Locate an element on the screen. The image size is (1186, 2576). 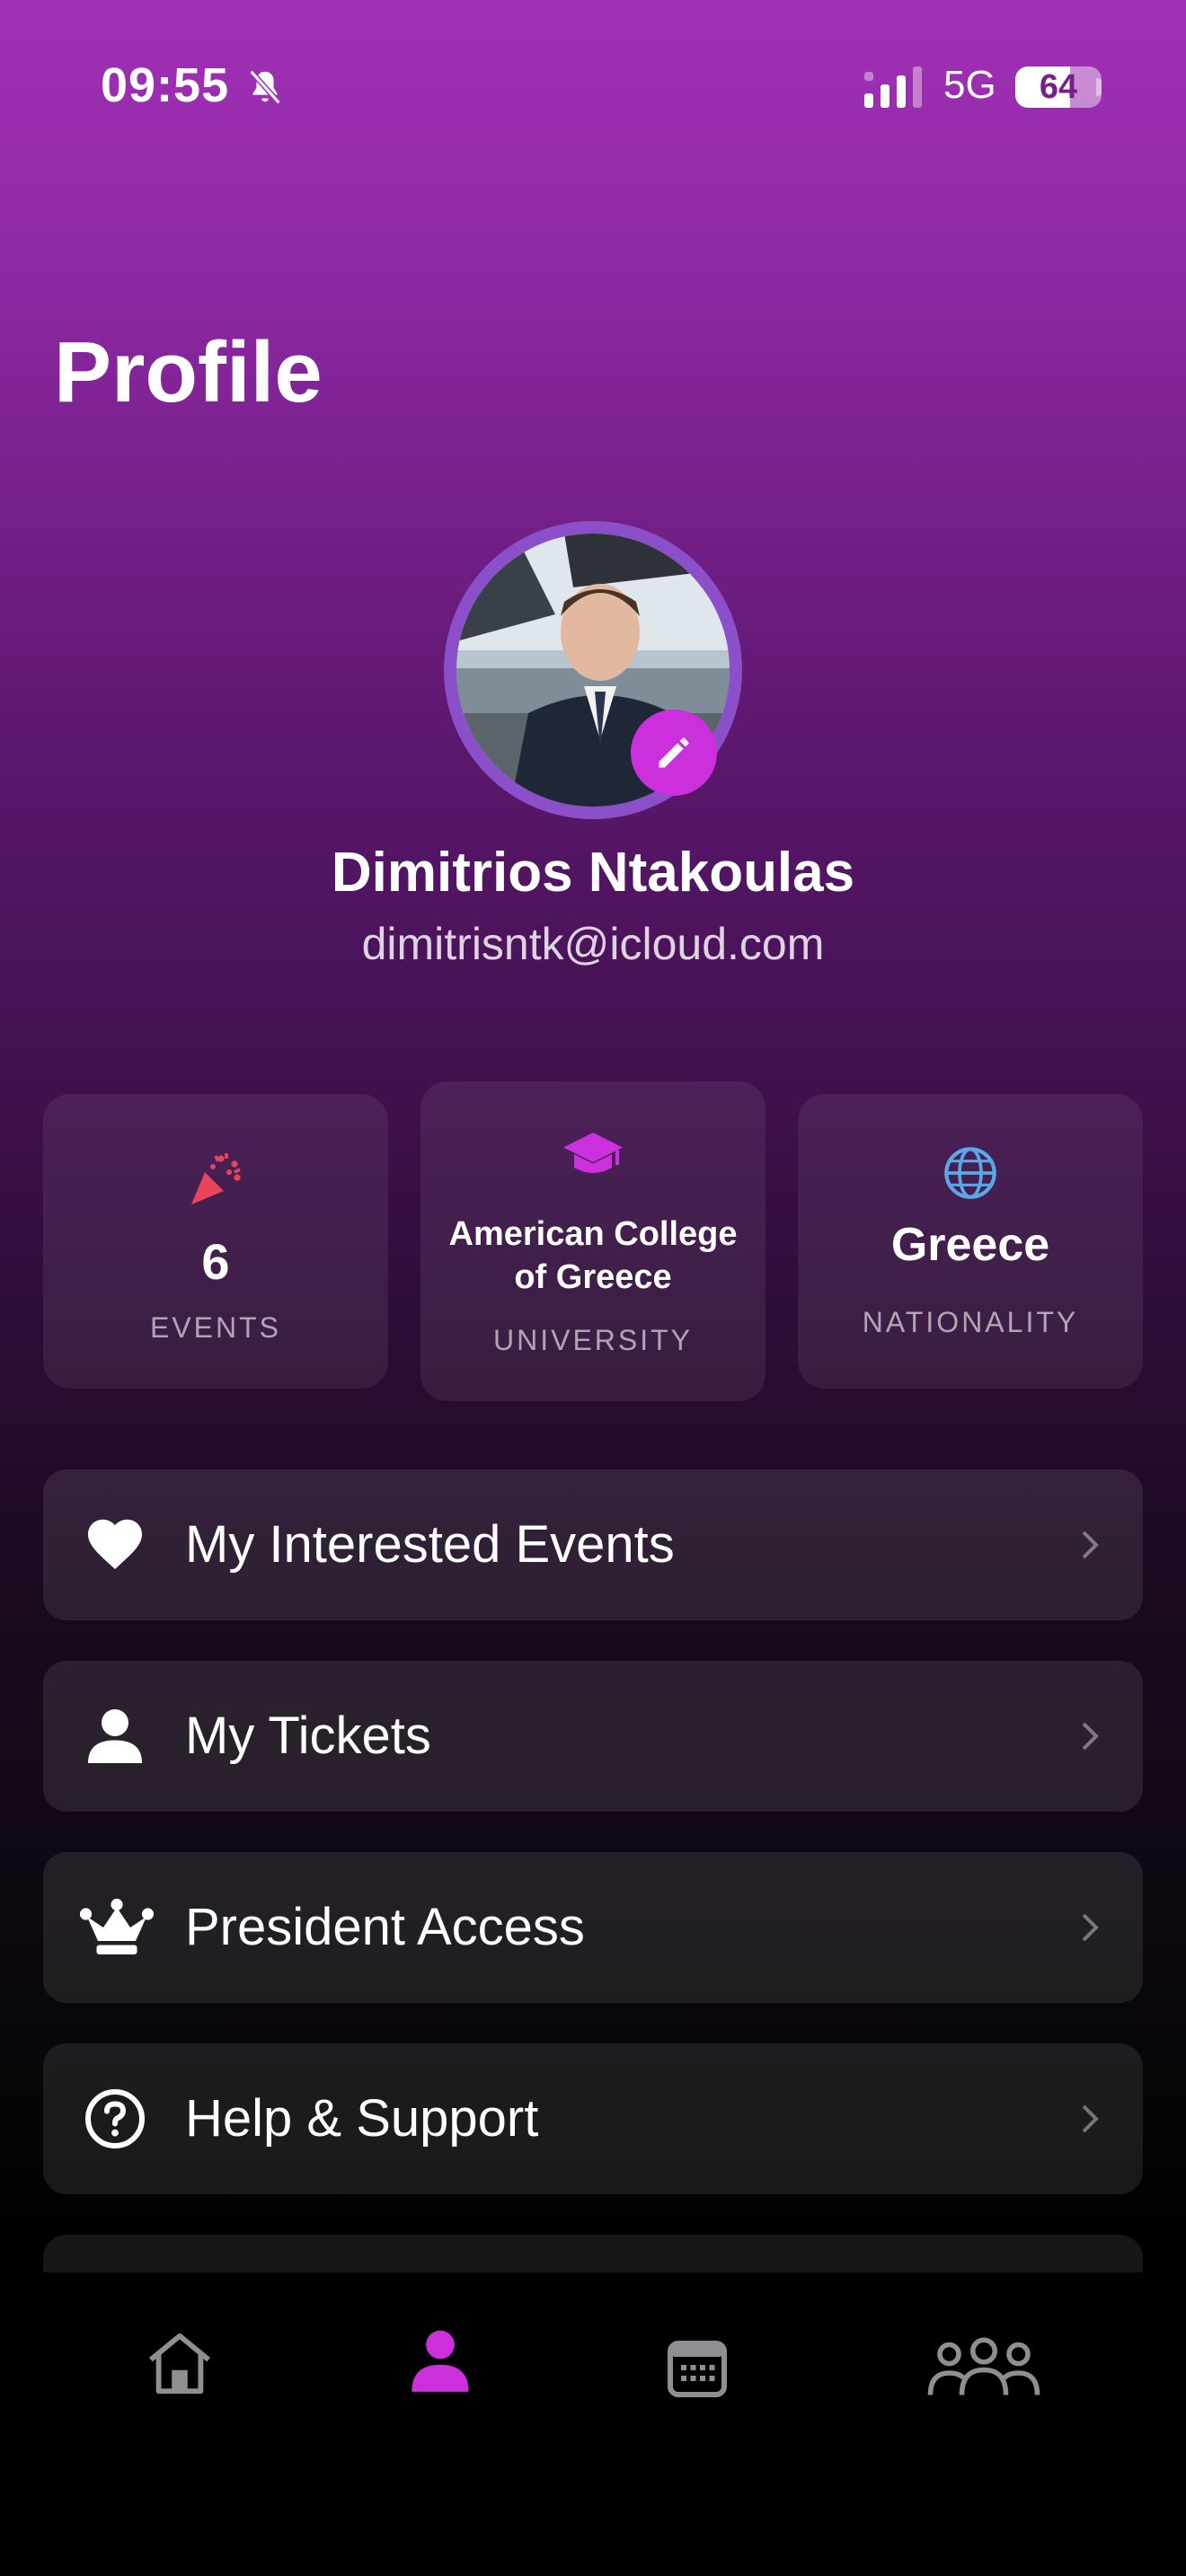
nationality-label: NATIONALITY is located at coordinates (970, 1322).